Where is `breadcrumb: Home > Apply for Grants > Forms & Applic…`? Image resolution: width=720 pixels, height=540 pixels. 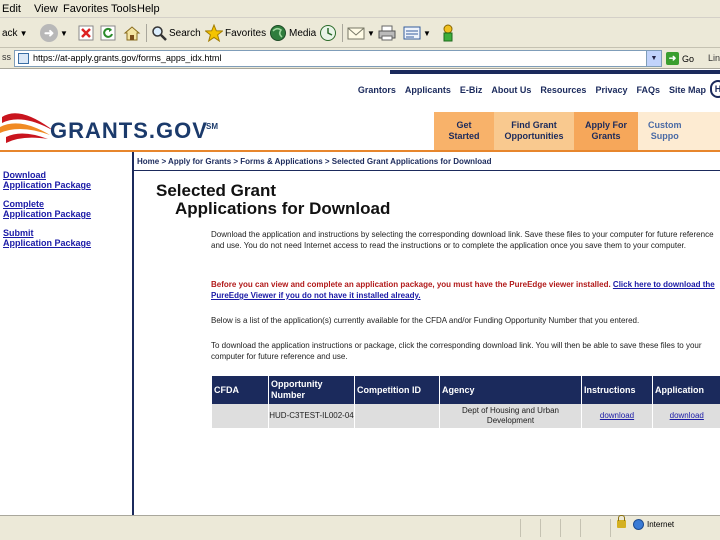
breadcrumb: Home > Apply for Grants > Forms & Applic… is located at coordinates (314, 161).